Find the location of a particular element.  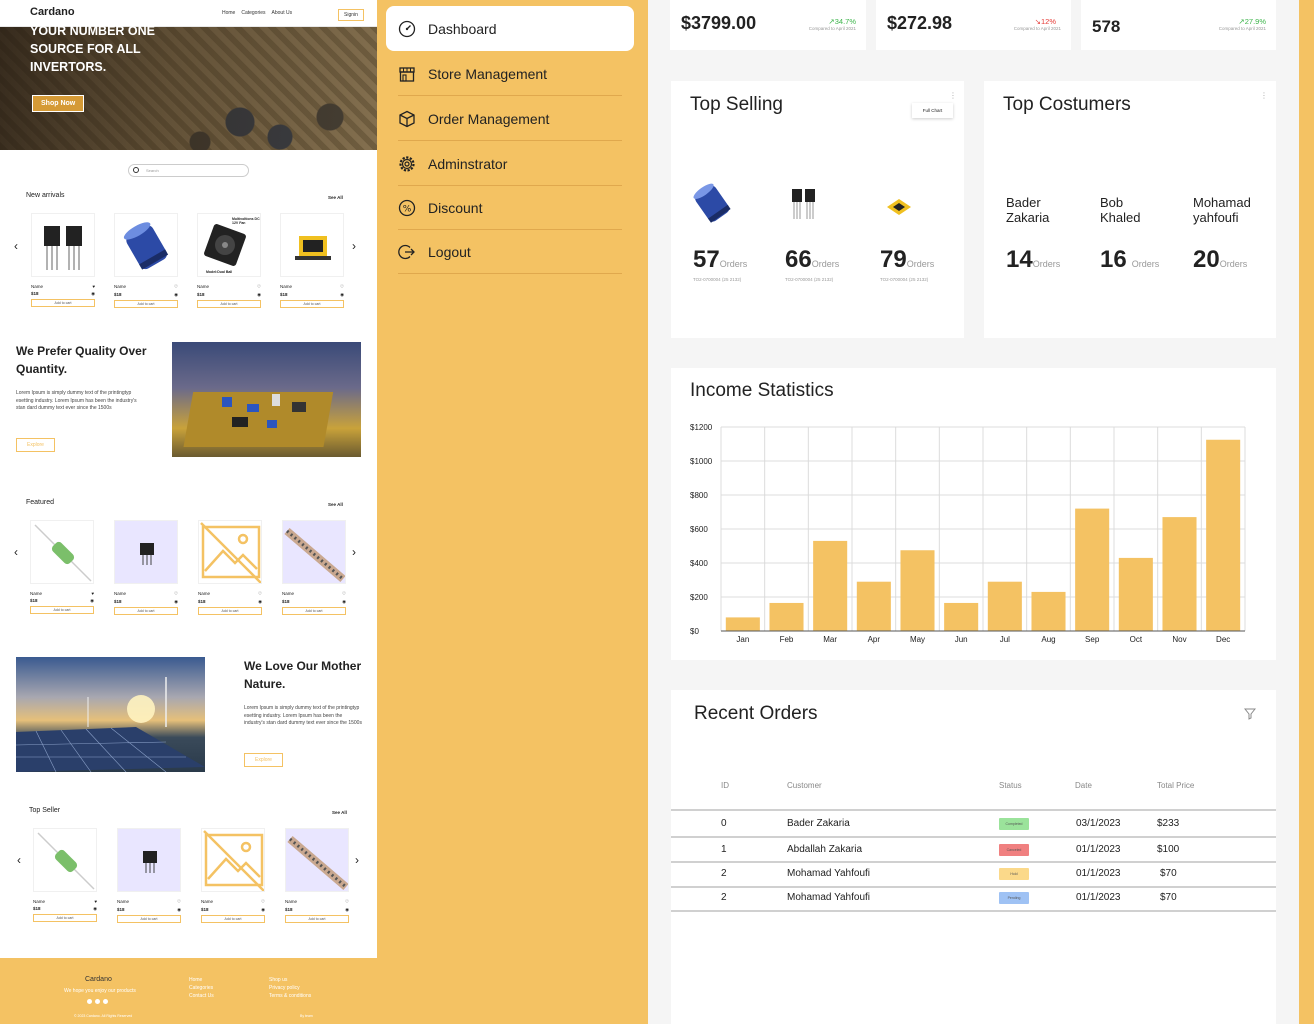

twitter-icon is located at coordinates (105, 1001).